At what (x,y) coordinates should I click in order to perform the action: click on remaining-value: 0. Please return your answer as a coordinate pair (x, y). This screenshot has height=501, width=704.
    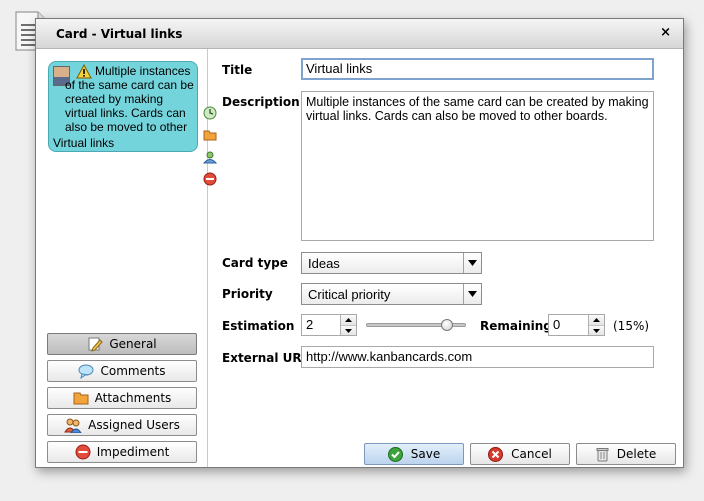
    Looking at the image, I should click on (557, 324).